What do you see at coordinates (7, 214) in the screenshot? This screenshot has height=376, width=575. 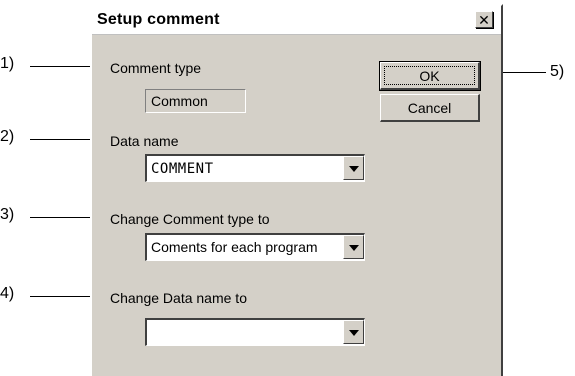 I see `callout-3: 3)` at bounding box center [7, 214].